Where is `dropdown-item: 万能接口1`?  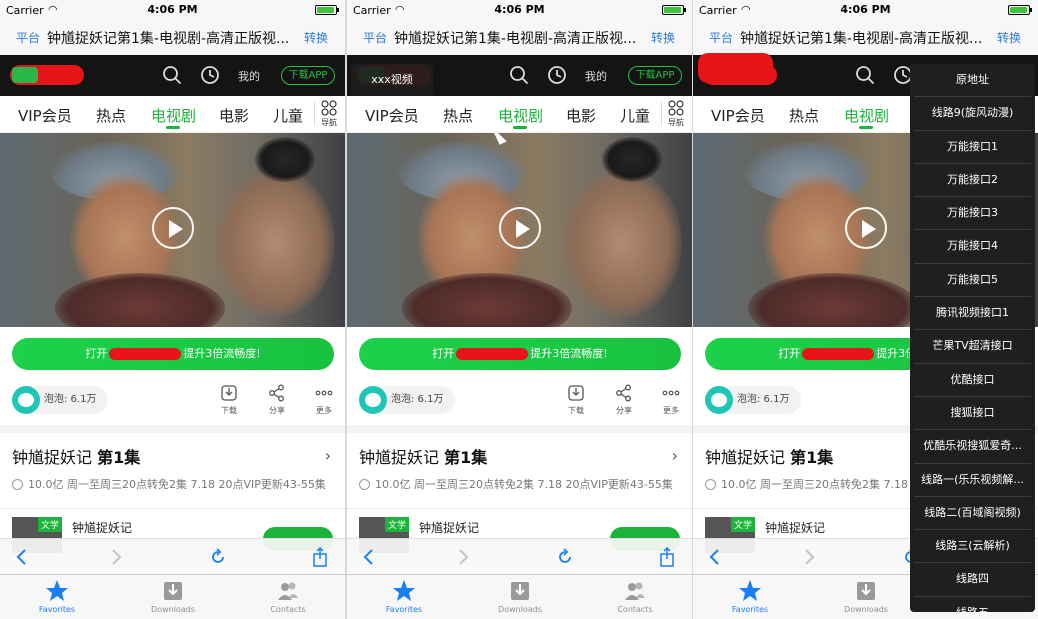
dropdown-item: 万能接口1 is located at coordinates (972, 147).